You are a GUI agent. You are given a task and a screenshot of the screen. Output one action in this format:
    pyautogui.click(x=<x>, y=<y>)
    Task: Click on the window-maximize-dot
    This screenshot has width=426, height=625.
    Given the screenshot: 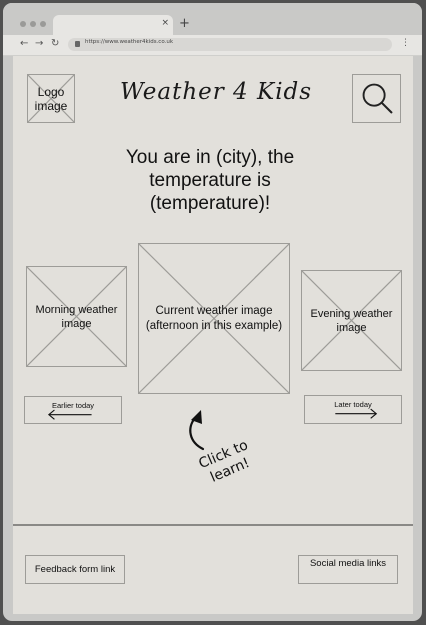 What is the action you would take?
    pyautogui.click(x=43, y=24)
    